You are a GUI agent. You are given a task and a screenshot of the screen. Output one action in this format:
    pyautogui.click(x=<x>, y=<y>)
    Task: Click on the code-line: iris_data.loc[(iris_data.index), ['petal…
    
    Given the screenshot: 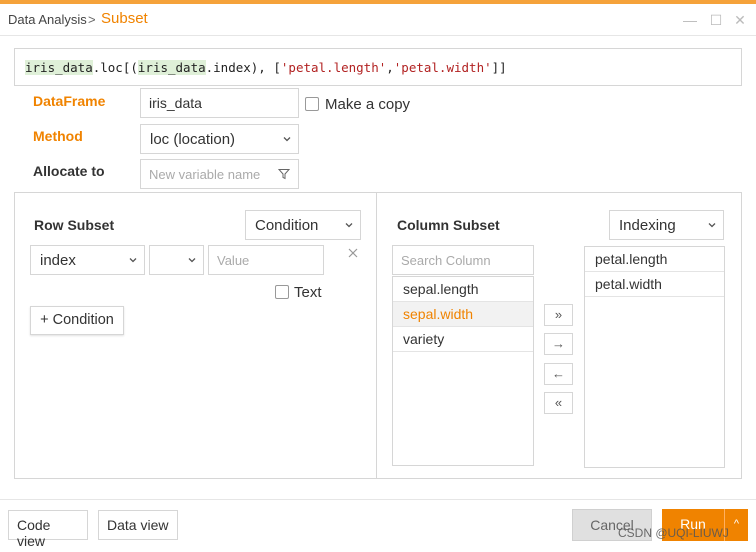 What is the action you would take?
    pyautogui.click(x=266, y=67)
    